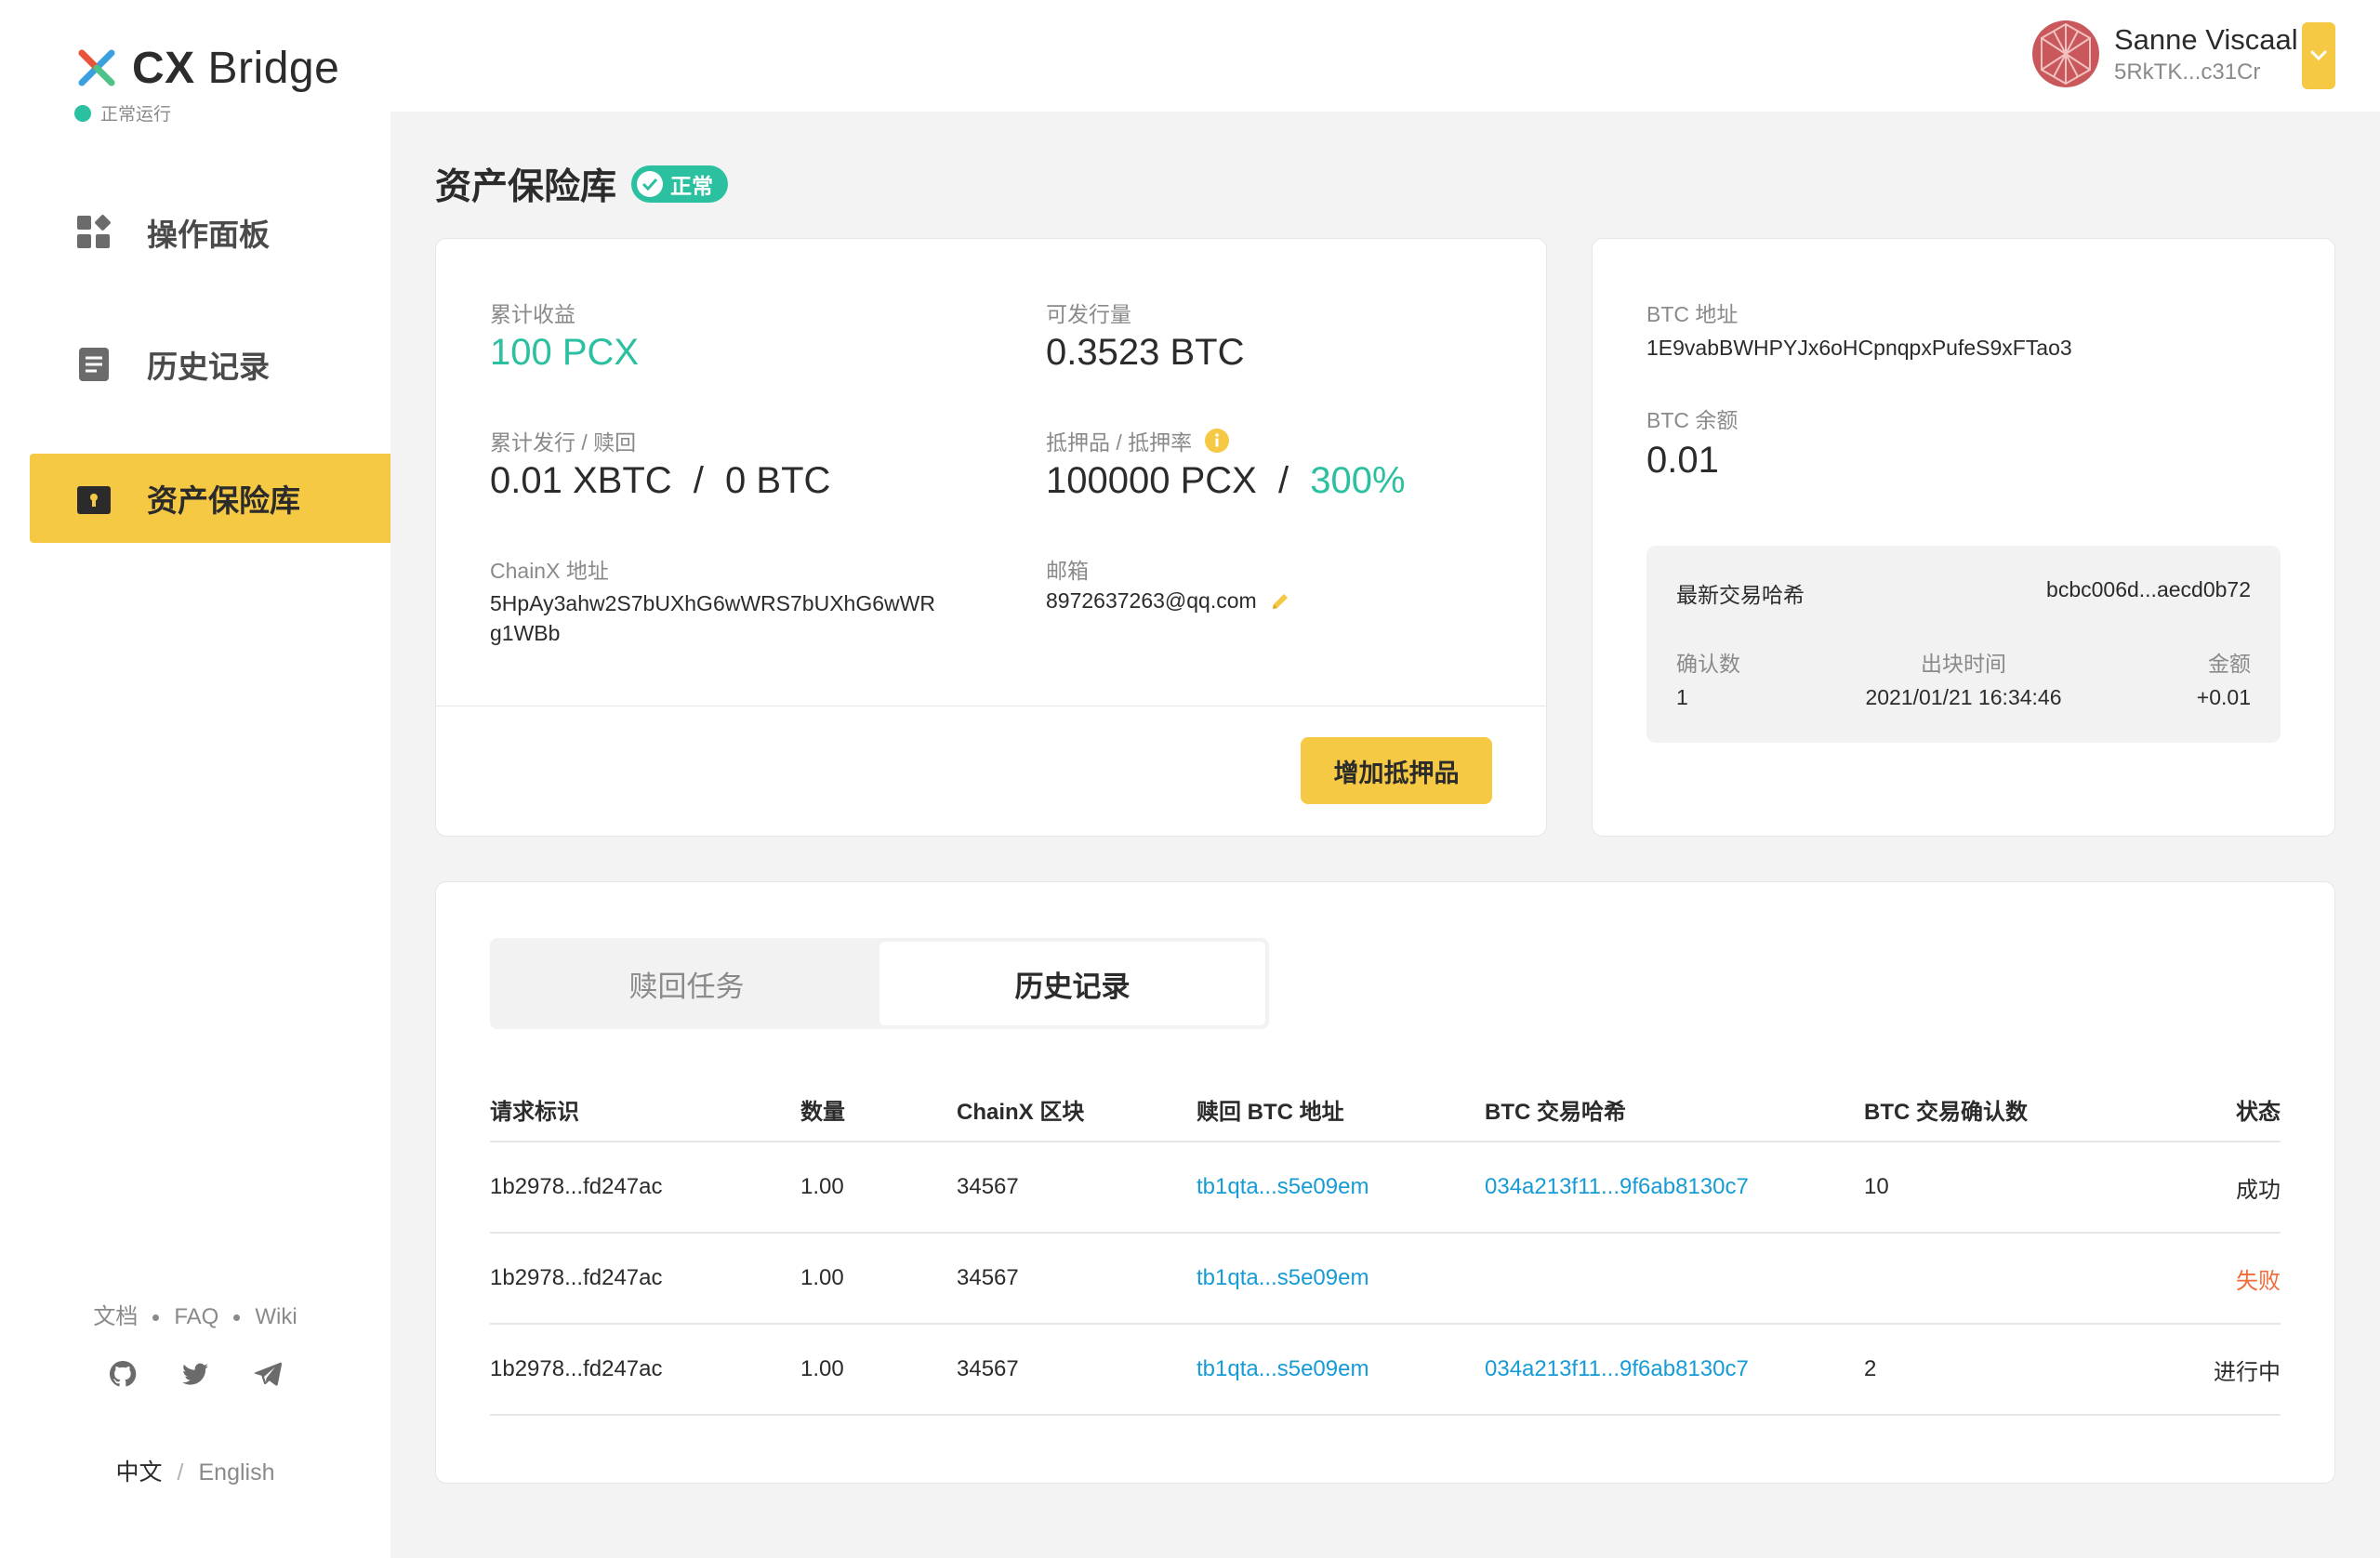 The width and height of the screenshot is (2380, 1558). Describe the element at coordinates (526, 187) in the screenshot. I see `page-title: 资产保险库` at that location.